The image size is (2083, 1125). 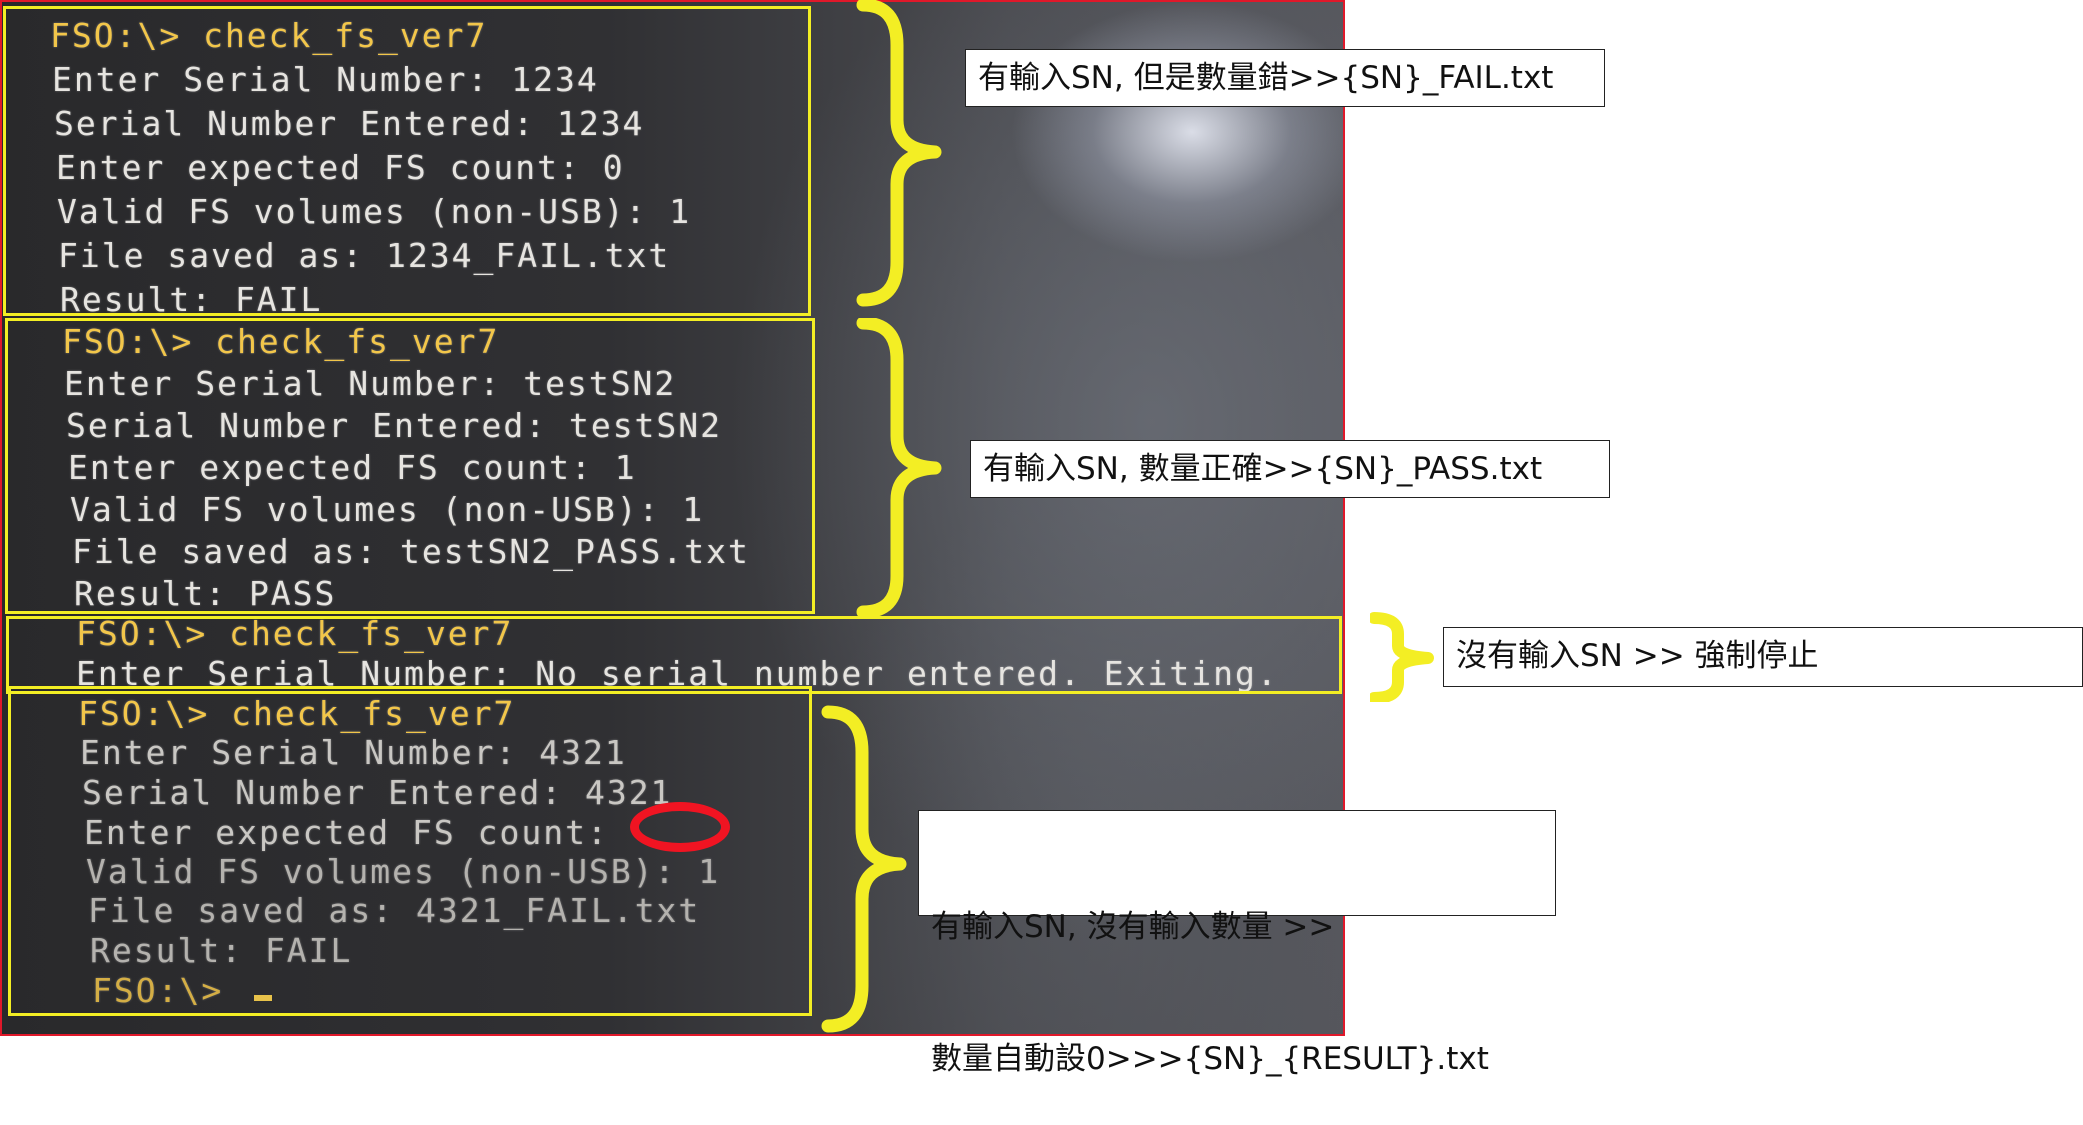 I want to click on callout-no-sn: 沒有輸入SN >> 強制停止, so click(x=1763, y=657).